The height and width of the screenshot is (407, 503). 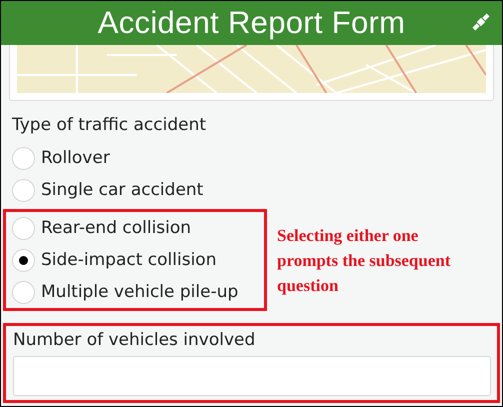 I want to click on form-title: Accident Report Form, so click(x=252, y=23).